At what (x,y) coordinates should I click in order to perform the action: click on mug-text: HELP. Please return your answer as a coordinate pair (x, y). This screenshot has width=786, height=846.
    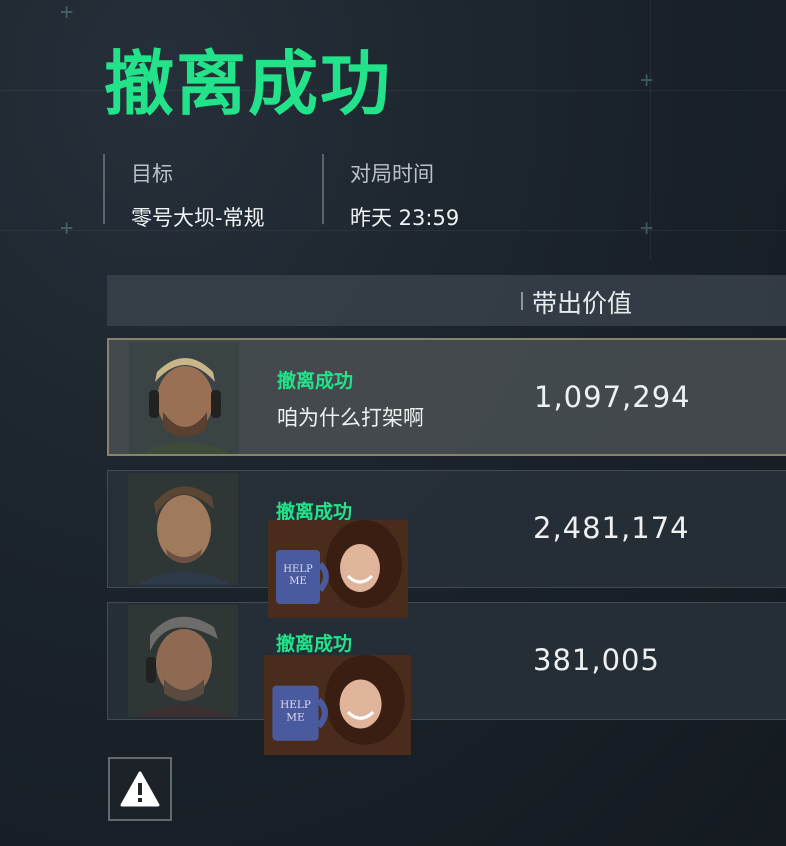
    Looking at the image, I should click on (298, 569).